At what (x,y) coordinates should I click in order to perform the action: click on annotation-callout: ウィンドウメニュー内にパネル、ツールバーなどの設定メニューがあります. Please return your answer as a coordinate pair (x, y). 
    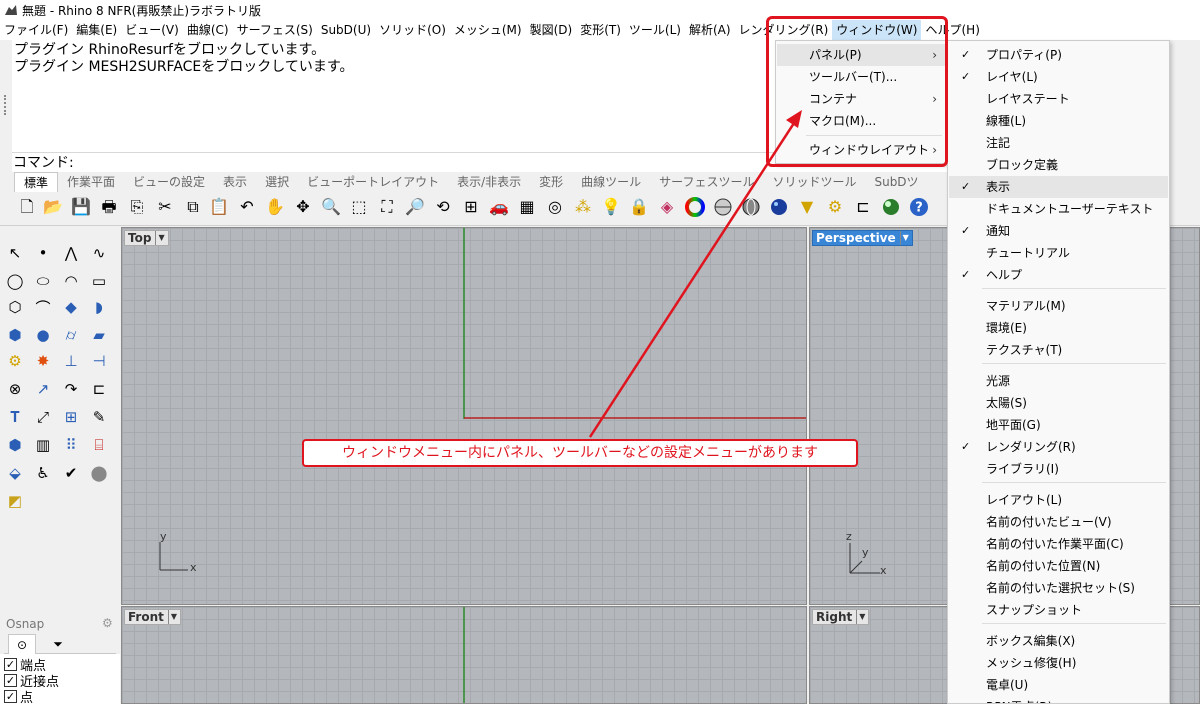
    Looking at the image, I should click on (580, 453).